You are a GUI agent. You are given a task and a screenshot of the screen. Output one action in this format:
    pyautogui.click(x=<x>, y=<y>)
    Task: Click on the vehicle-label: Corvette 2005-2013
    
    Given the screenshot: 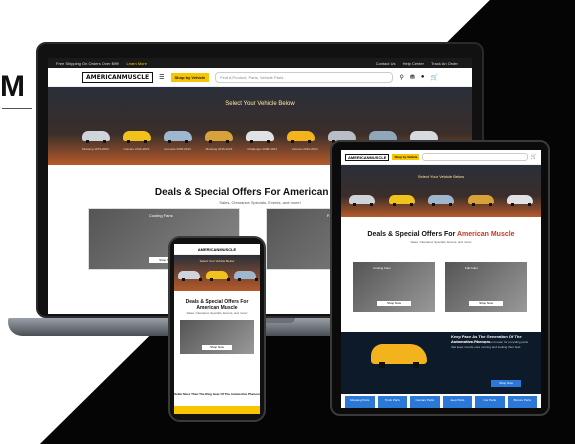 What is the action you would take?
    pyautogui.click(x=177, y=149)
    